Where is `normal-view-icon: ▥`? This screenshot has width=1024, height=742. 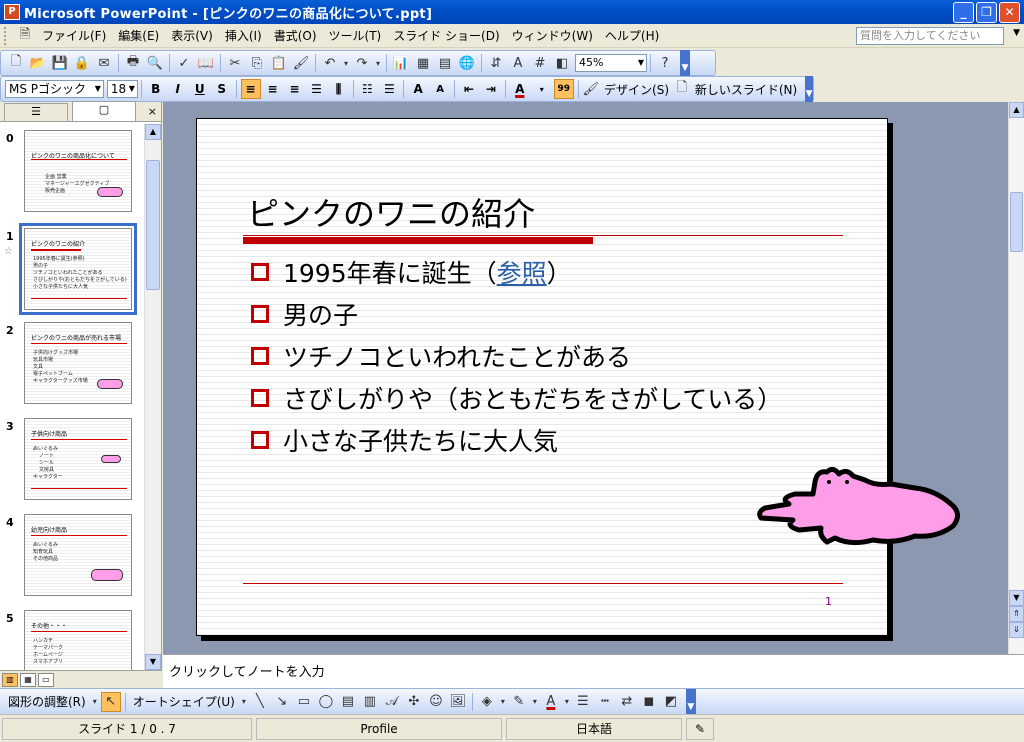 normal-view-icon: ▥ is located at coordinates (10, 679).